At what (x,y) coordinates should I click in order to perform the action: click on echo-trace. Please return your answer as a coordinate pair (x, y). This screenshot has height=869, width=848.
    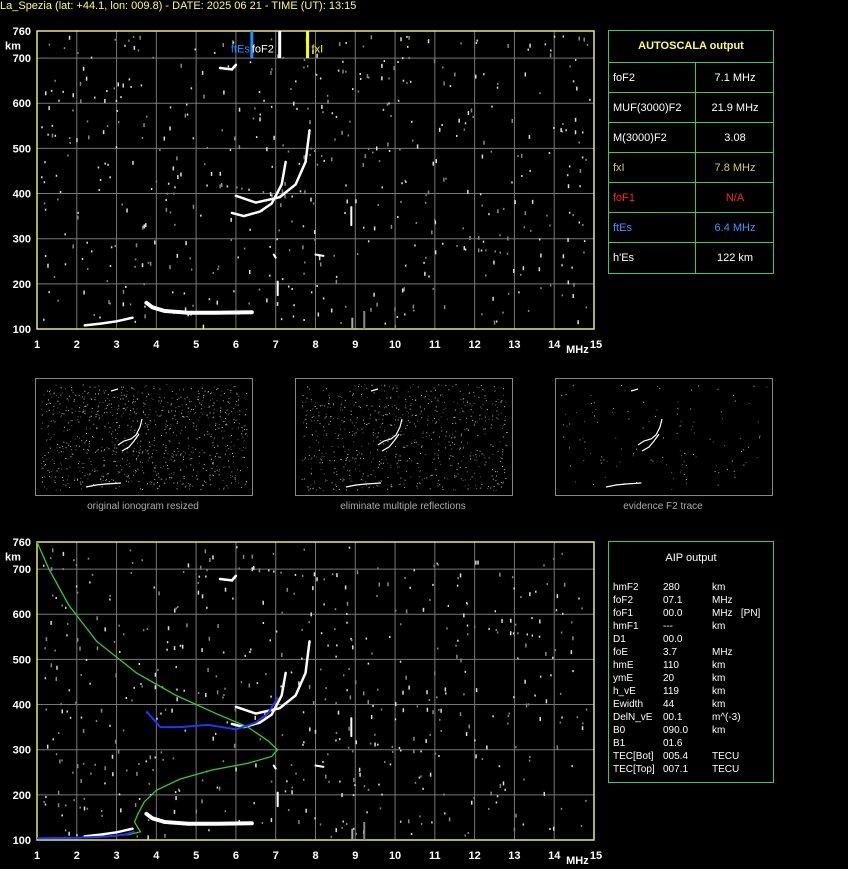
    Looking at the image, I should click on (363, 485).